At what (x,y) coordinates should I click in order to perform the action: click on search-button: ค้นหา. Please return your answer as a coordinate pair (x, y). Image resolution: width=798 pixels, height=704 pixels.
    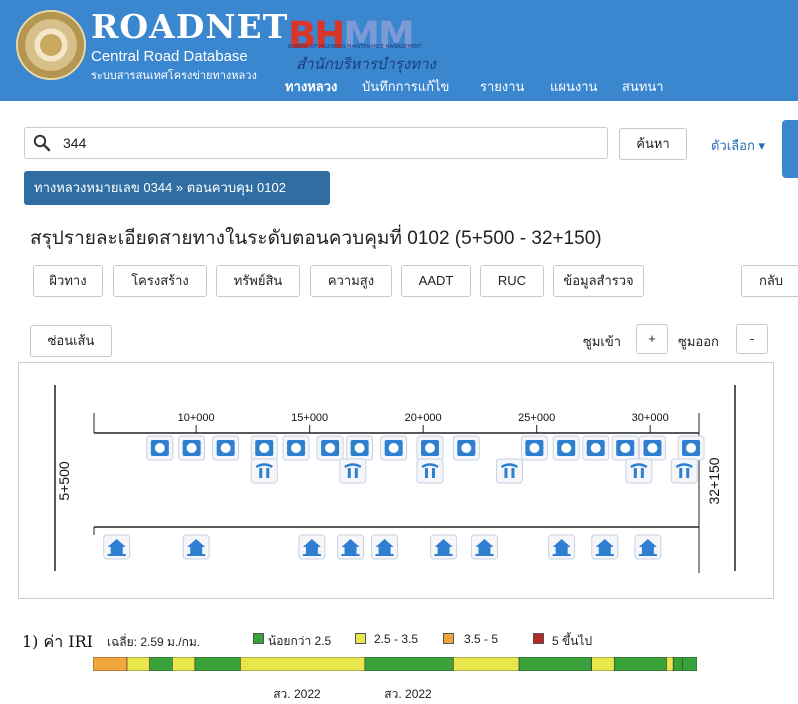
    Looking at the image, I should click on (653, 144).